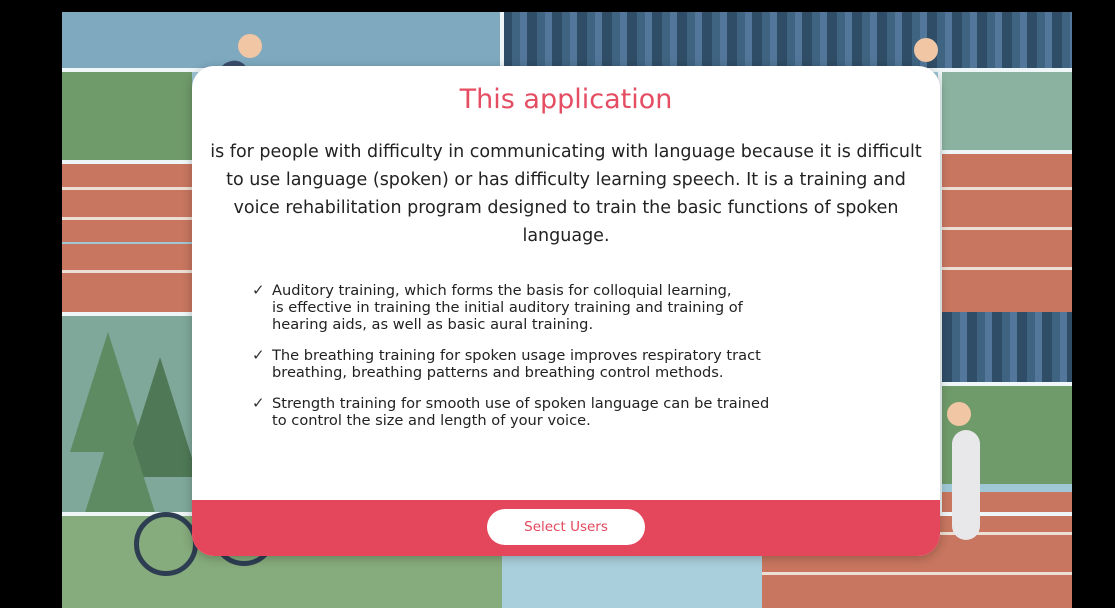  What do you see at coordinates (127, 115) in the screenshot?
I see `grass-tile-left` at bounding box center [127, 115].